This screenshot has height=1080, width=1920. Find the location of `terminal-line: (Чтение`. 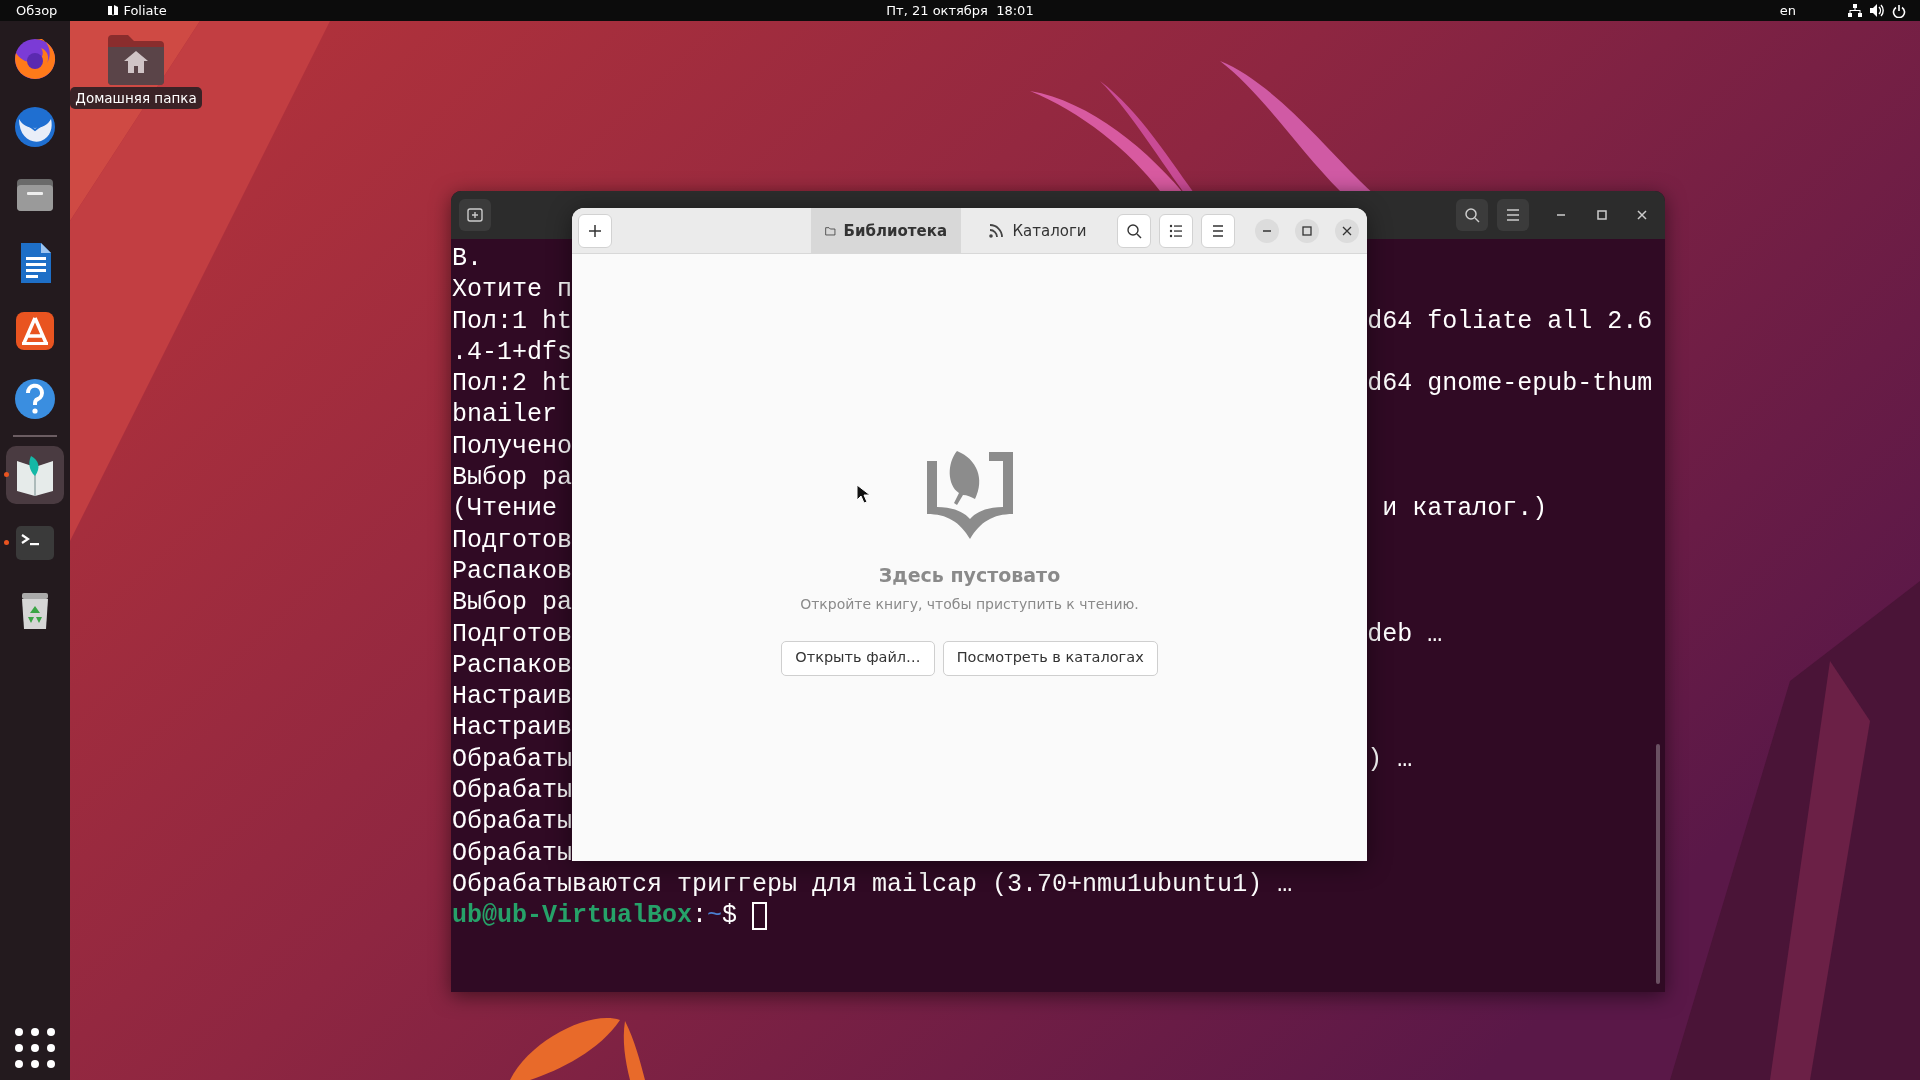

terminal-line: (Чтение is located at coordinates (505, 509).